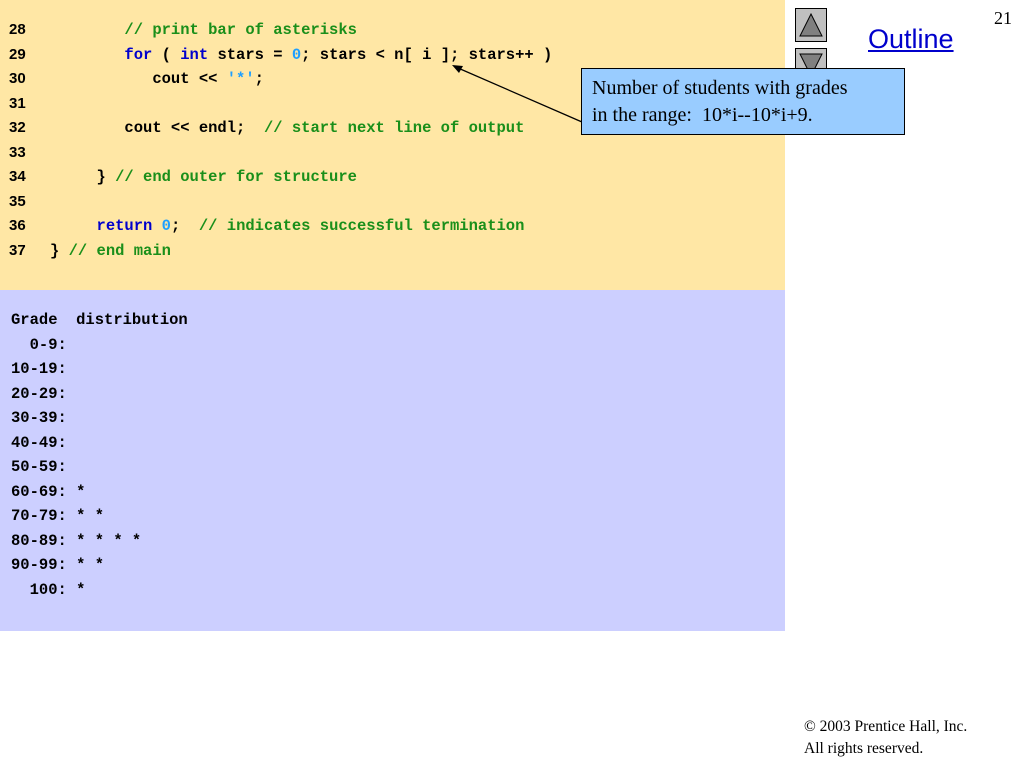 This screenshot has height=768, width=1024. What do you see at coordinates (240, 30) in the screenshot?
I see `code-comment: // print bar of asterisks` at bounding box center [240, 30].